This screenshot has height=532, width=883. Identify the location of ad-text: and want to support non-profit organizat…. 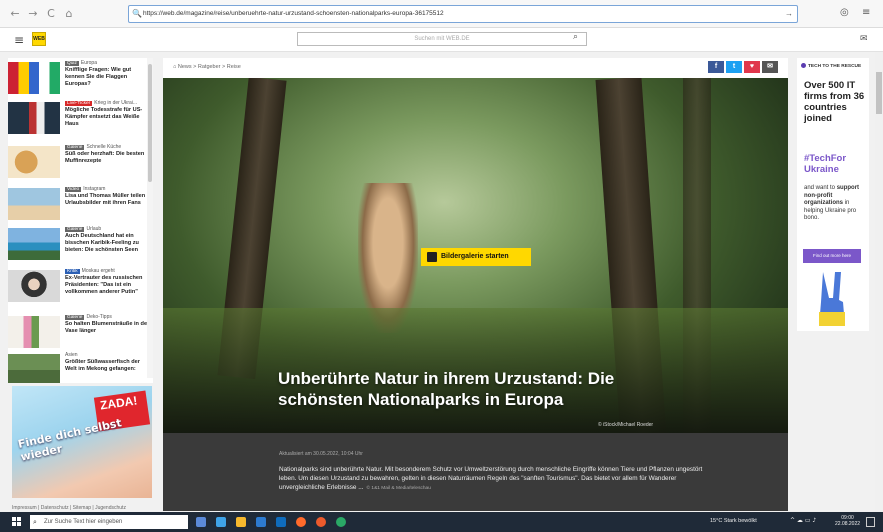
(832, 203).